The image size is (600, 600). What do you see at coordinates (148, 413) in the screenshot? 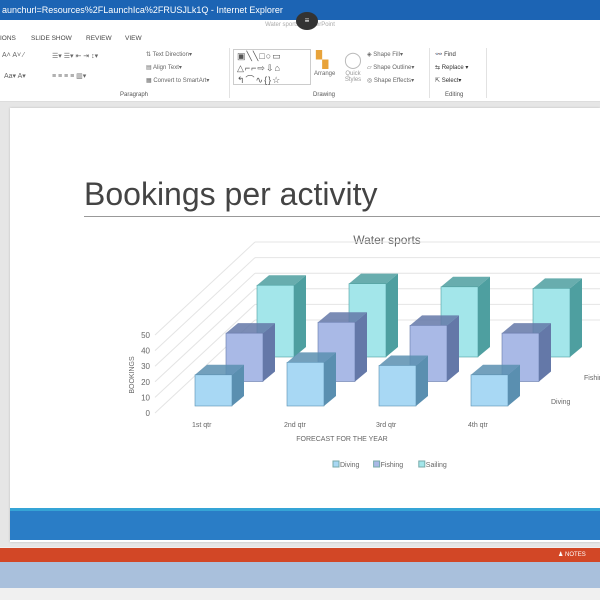
I see `y-tick-label: 0` at bounding box center [148, 413].